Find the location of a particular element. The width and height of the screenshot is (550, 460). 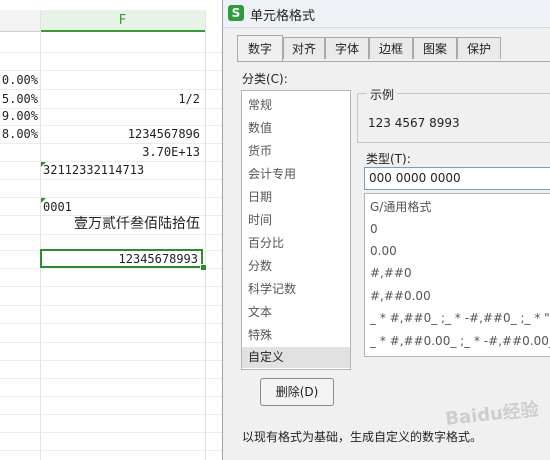

category-time: 时间 is located at coordinates (296, 220).